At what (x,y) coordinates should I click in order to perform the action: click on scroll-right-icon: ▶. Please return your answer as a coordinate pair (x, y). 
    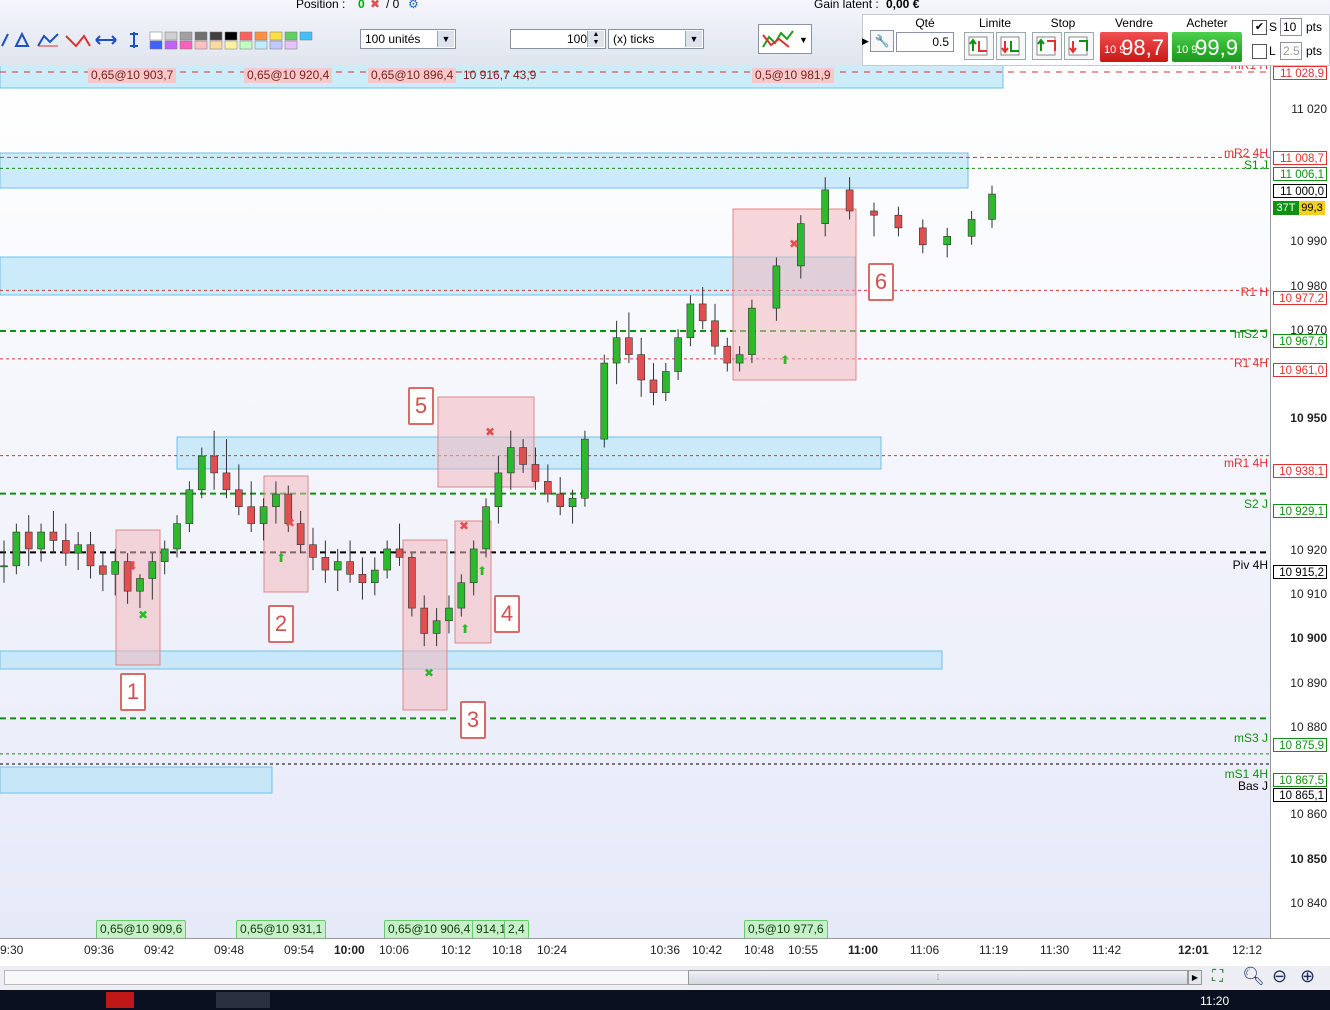
    Looking at the image, I should click on (1195, 977).